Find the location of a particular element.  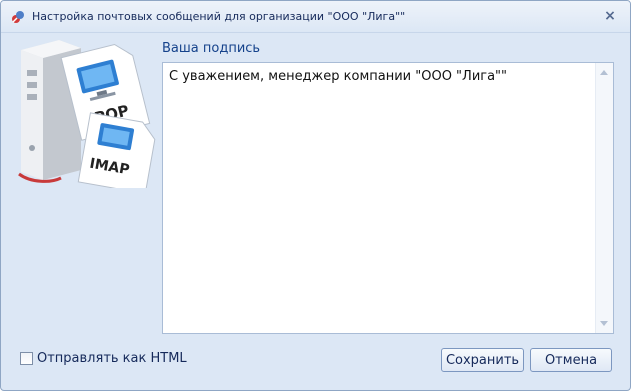

cancel-button: Отмена is located at coordinates (571, 360).